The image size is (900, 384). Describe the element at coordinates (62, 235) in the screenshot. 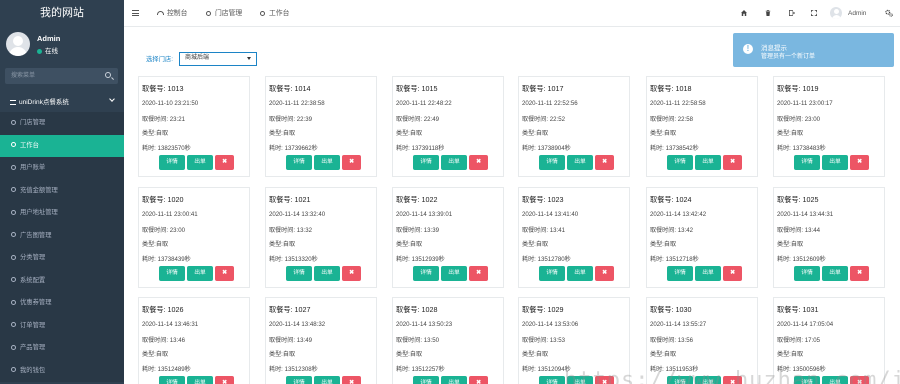

I see `sidebar-item-banner: 广告图管理` at that location.